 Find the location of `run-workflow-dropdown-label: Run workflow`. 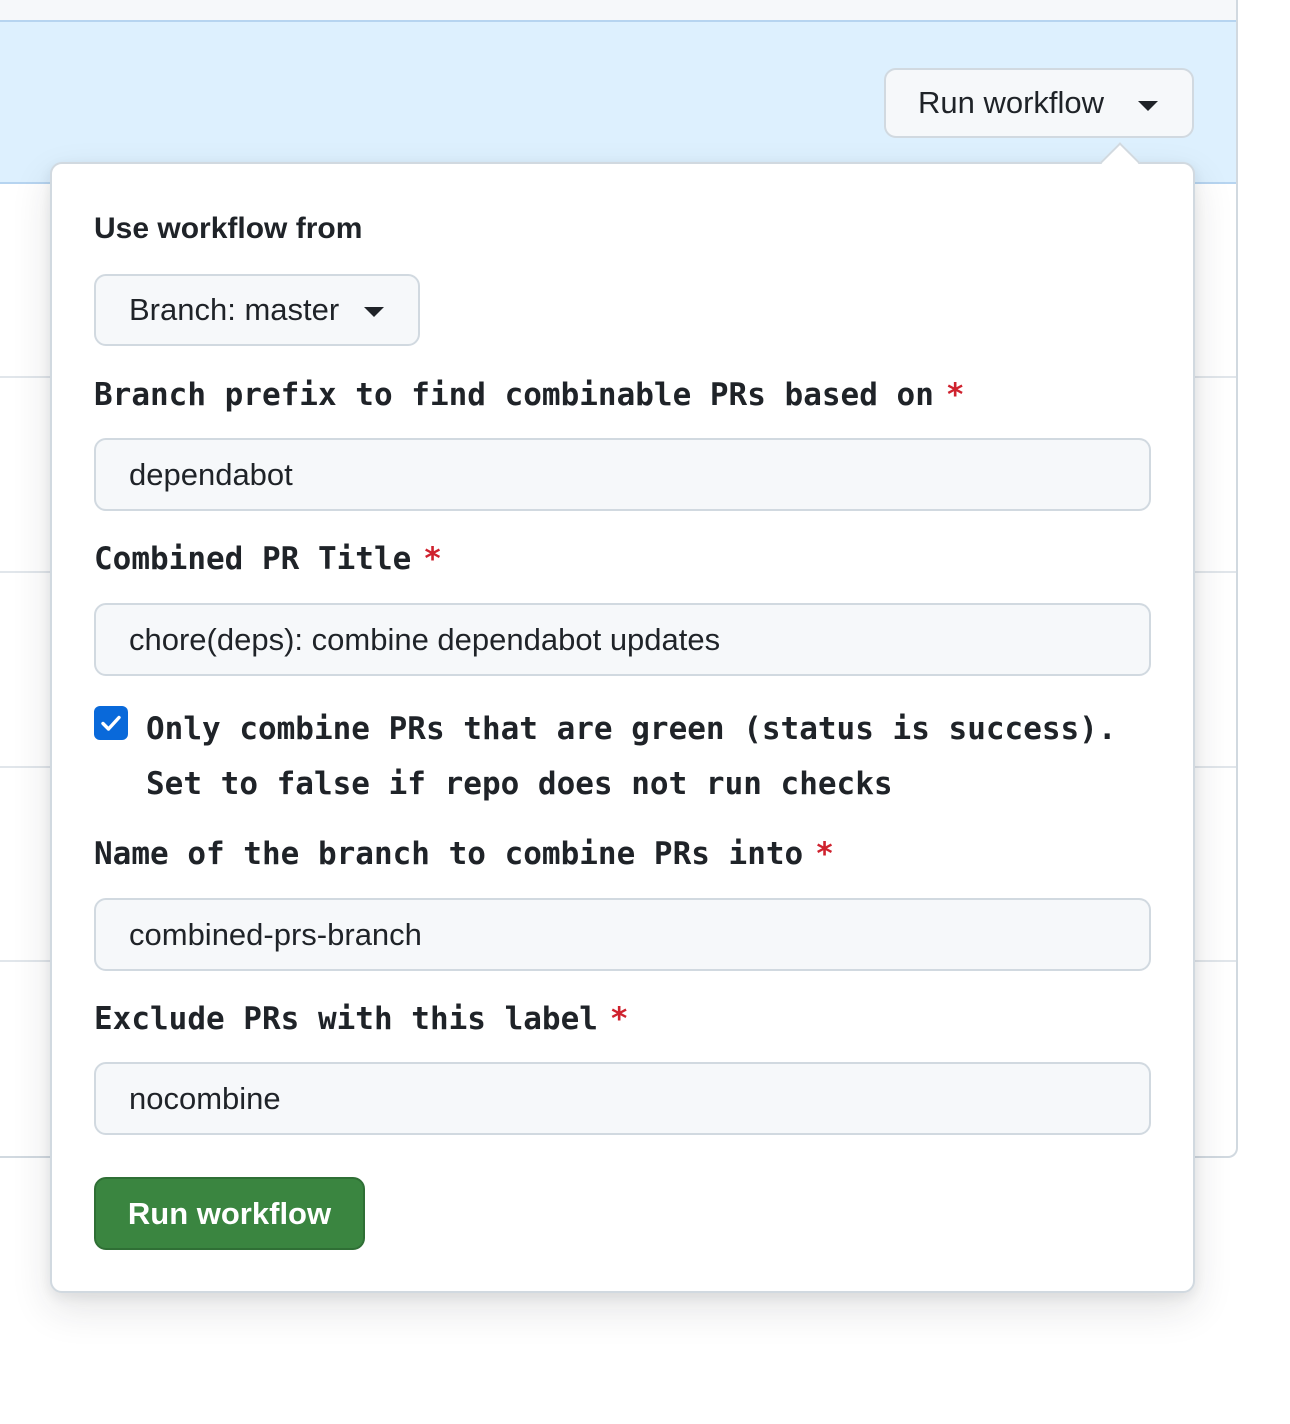

run-workflow-dropdown-label: Run workflow is located at coordinates (1011, 102).